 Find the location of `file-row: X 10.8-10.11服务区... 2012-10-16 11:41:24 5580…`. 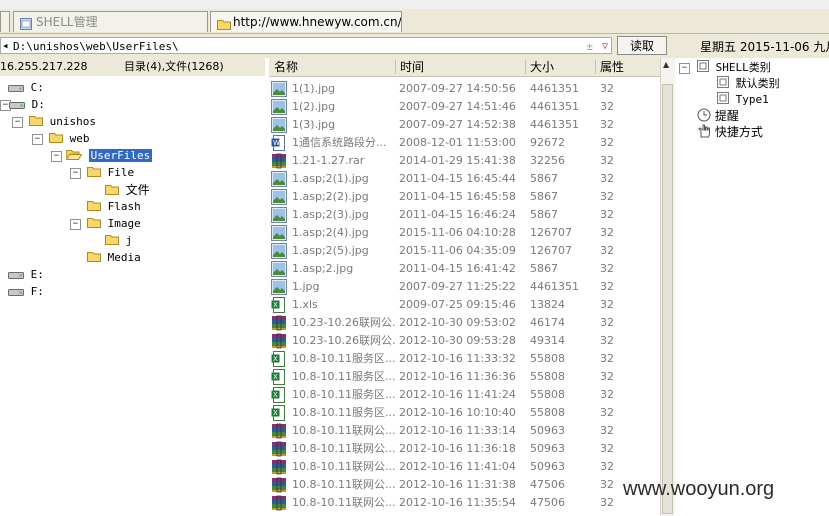

file-row: X 10.8-10.11服务区... 2012-10-16 11:41:24 5580… is located at coordinates (464, 395).